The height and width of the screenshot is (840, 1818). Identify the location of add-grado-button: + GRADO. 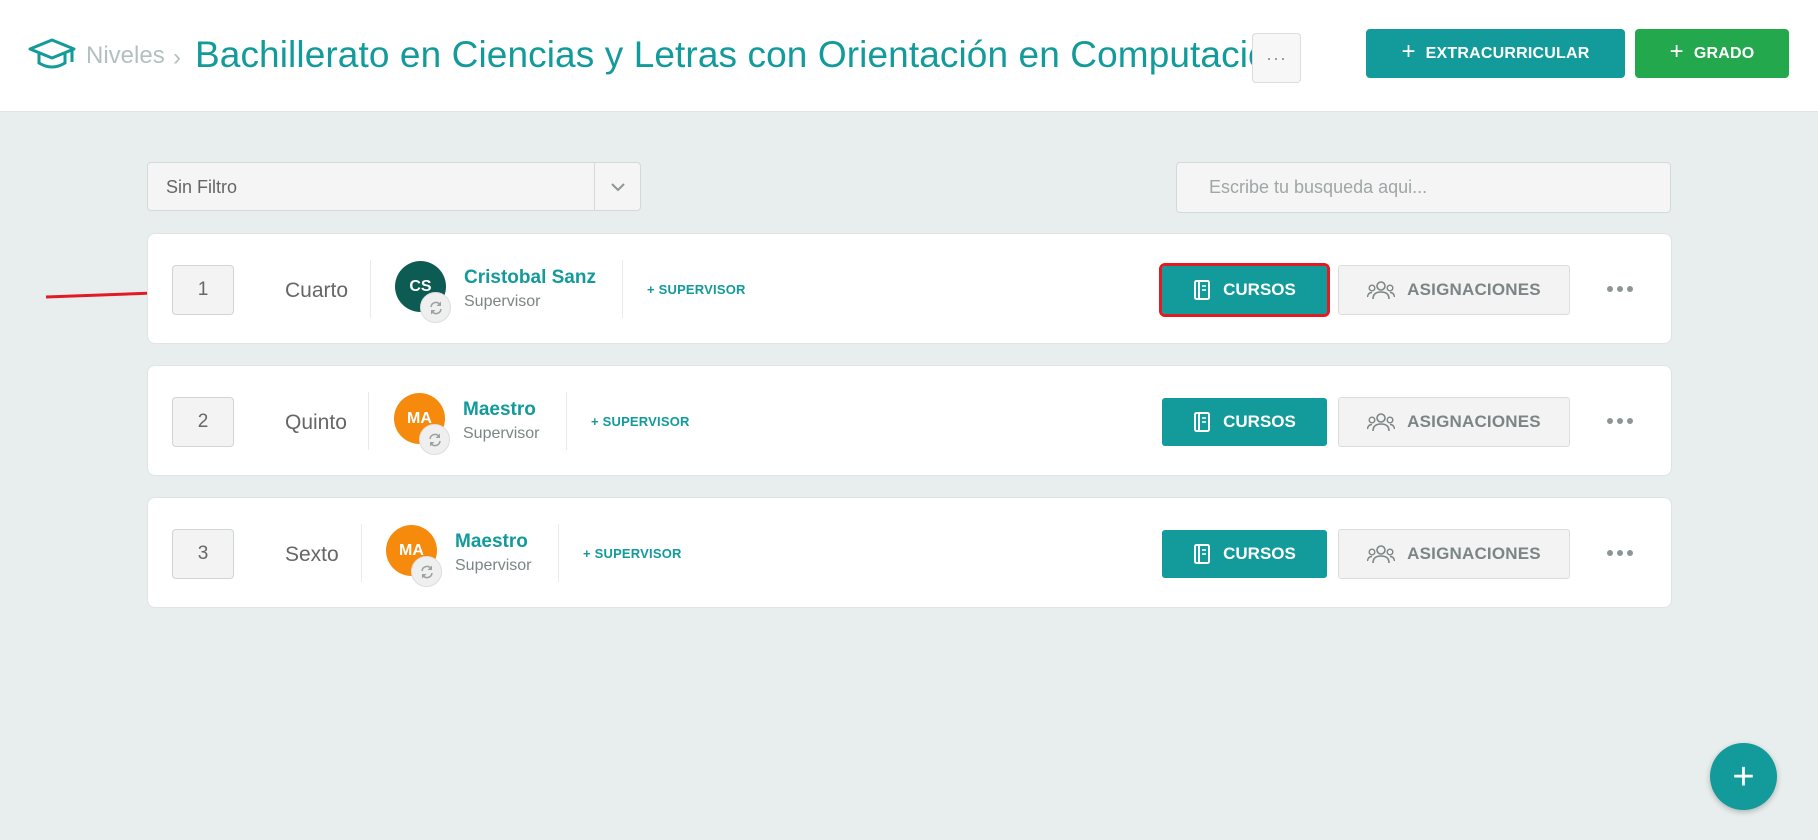
(1712, 53).